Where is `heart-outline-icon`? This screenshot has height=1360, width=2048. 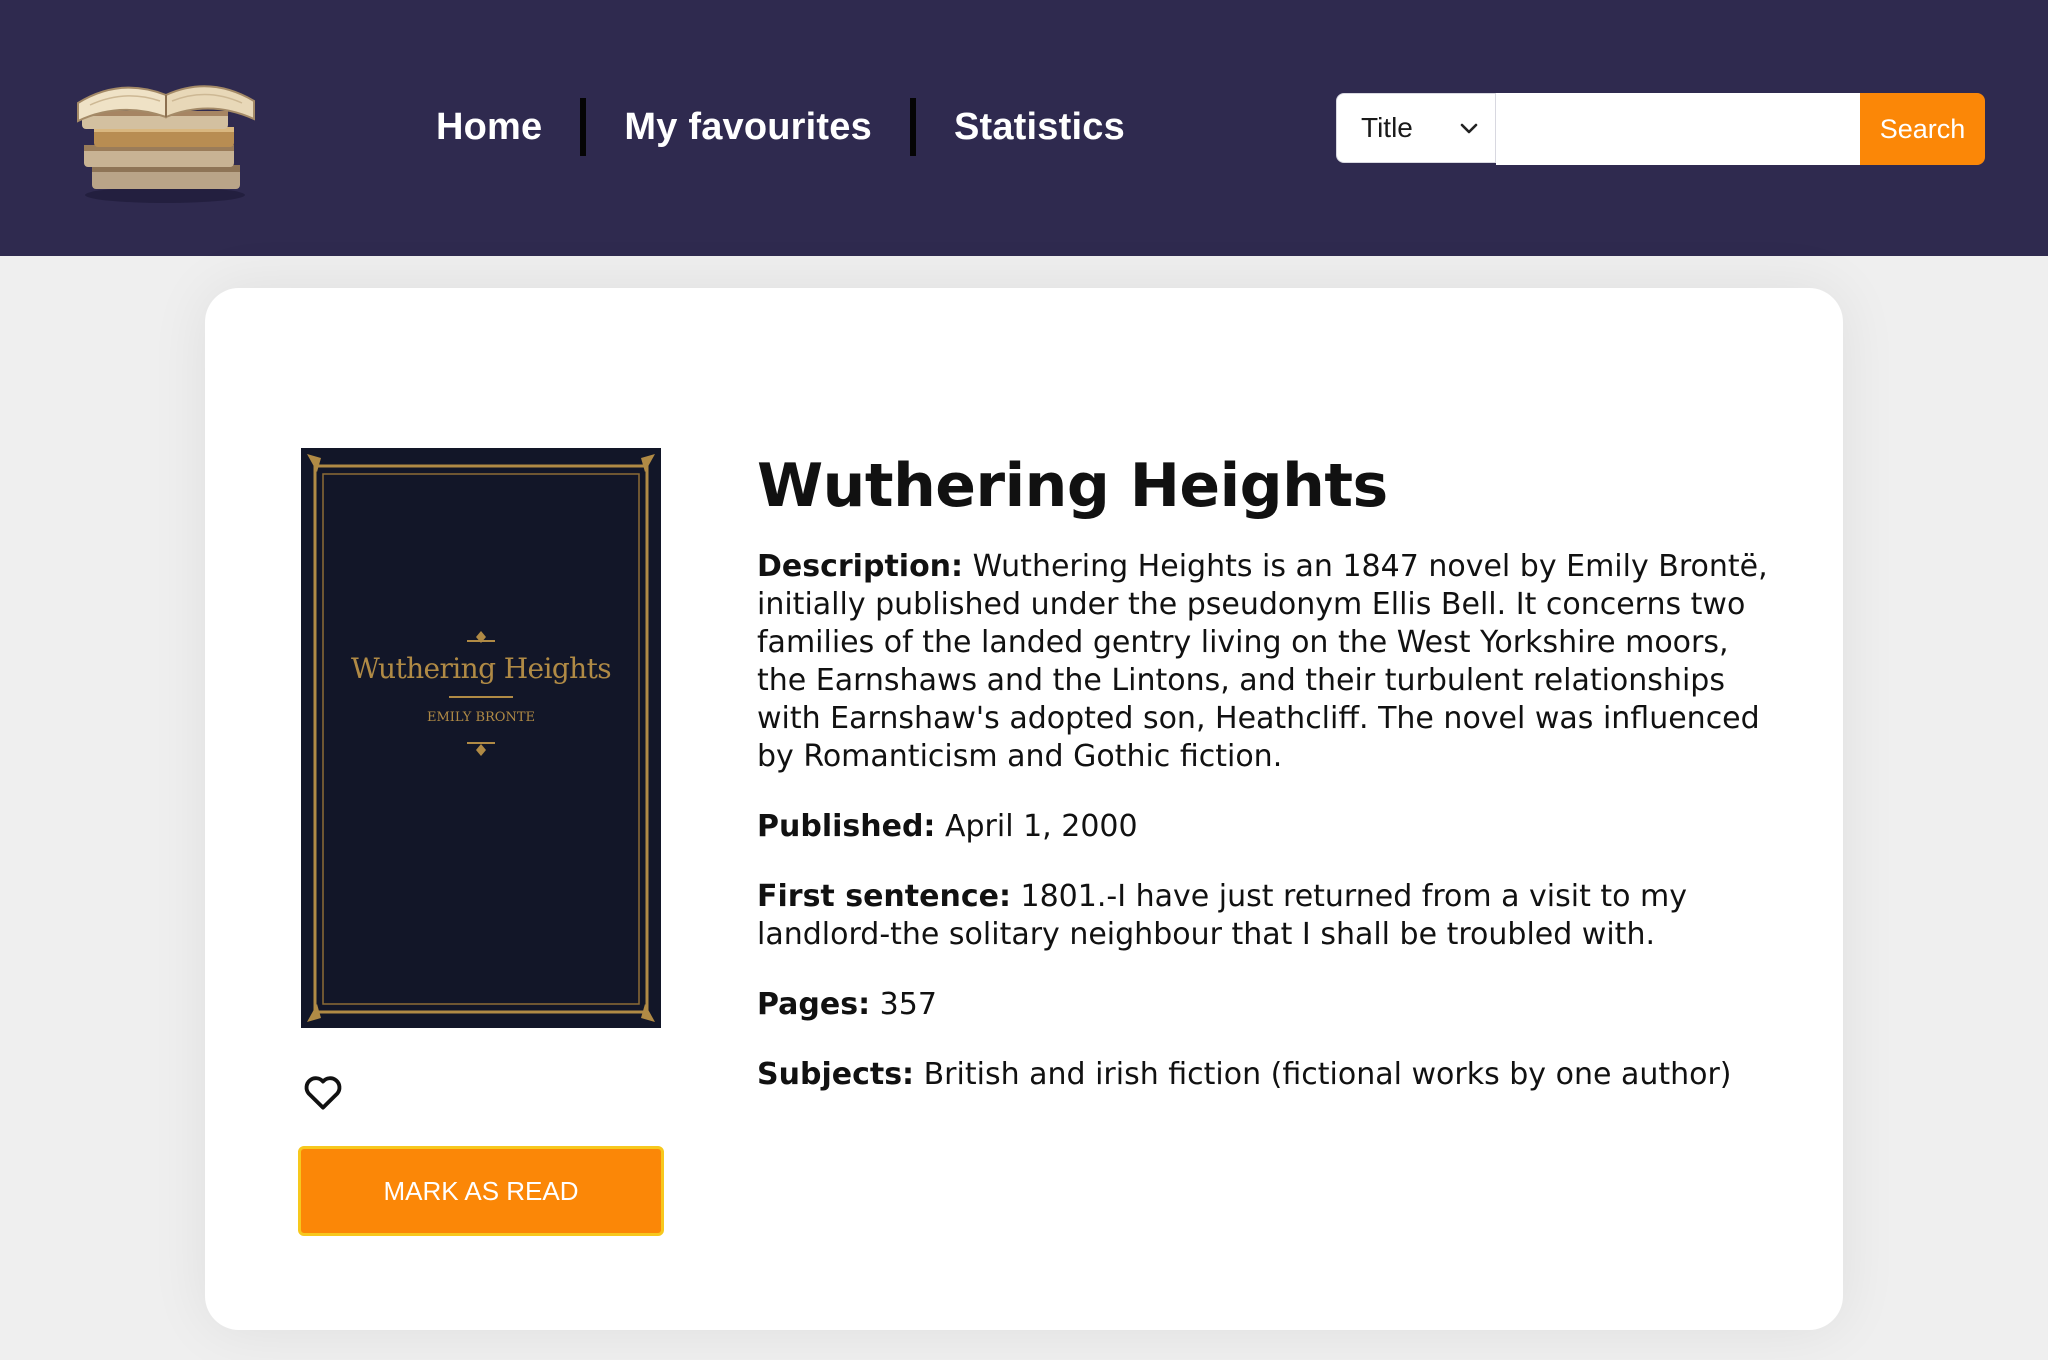 heart-outline-icon is located at coordinates (323, 1092).